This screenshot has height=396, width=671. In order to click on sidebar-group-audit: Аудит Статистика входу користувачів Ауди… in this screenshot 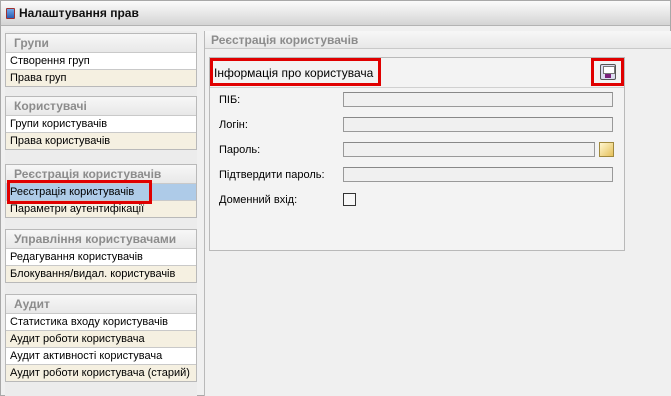, I will do `click(101, 338)`.